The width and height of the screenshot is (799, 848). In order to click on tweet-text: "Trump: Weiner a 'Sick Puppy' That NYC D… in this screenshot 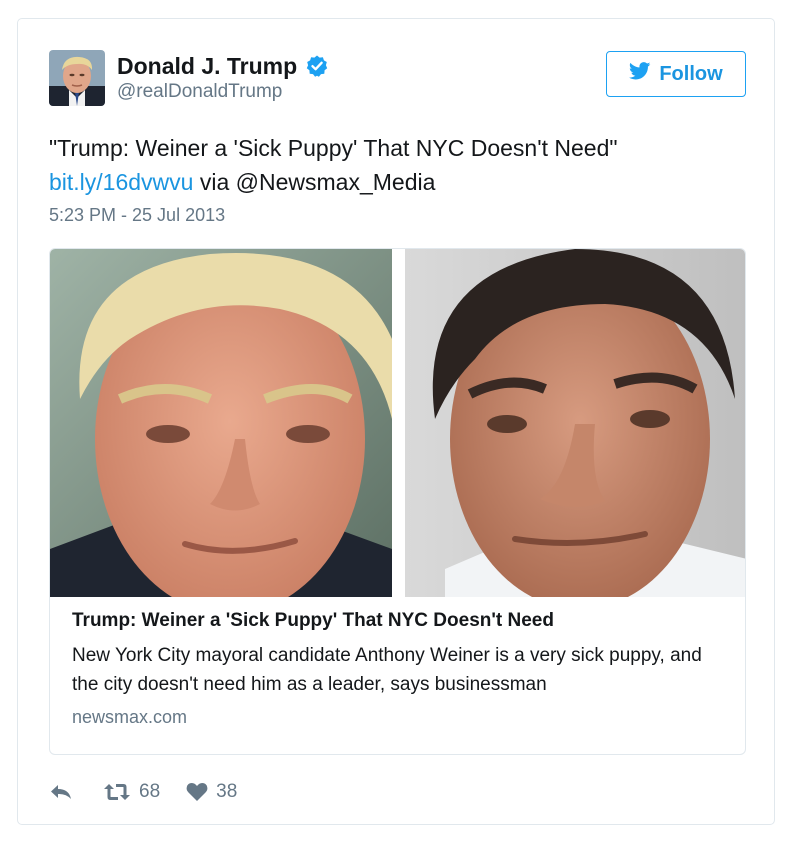, I will do `click(399, 165)`.